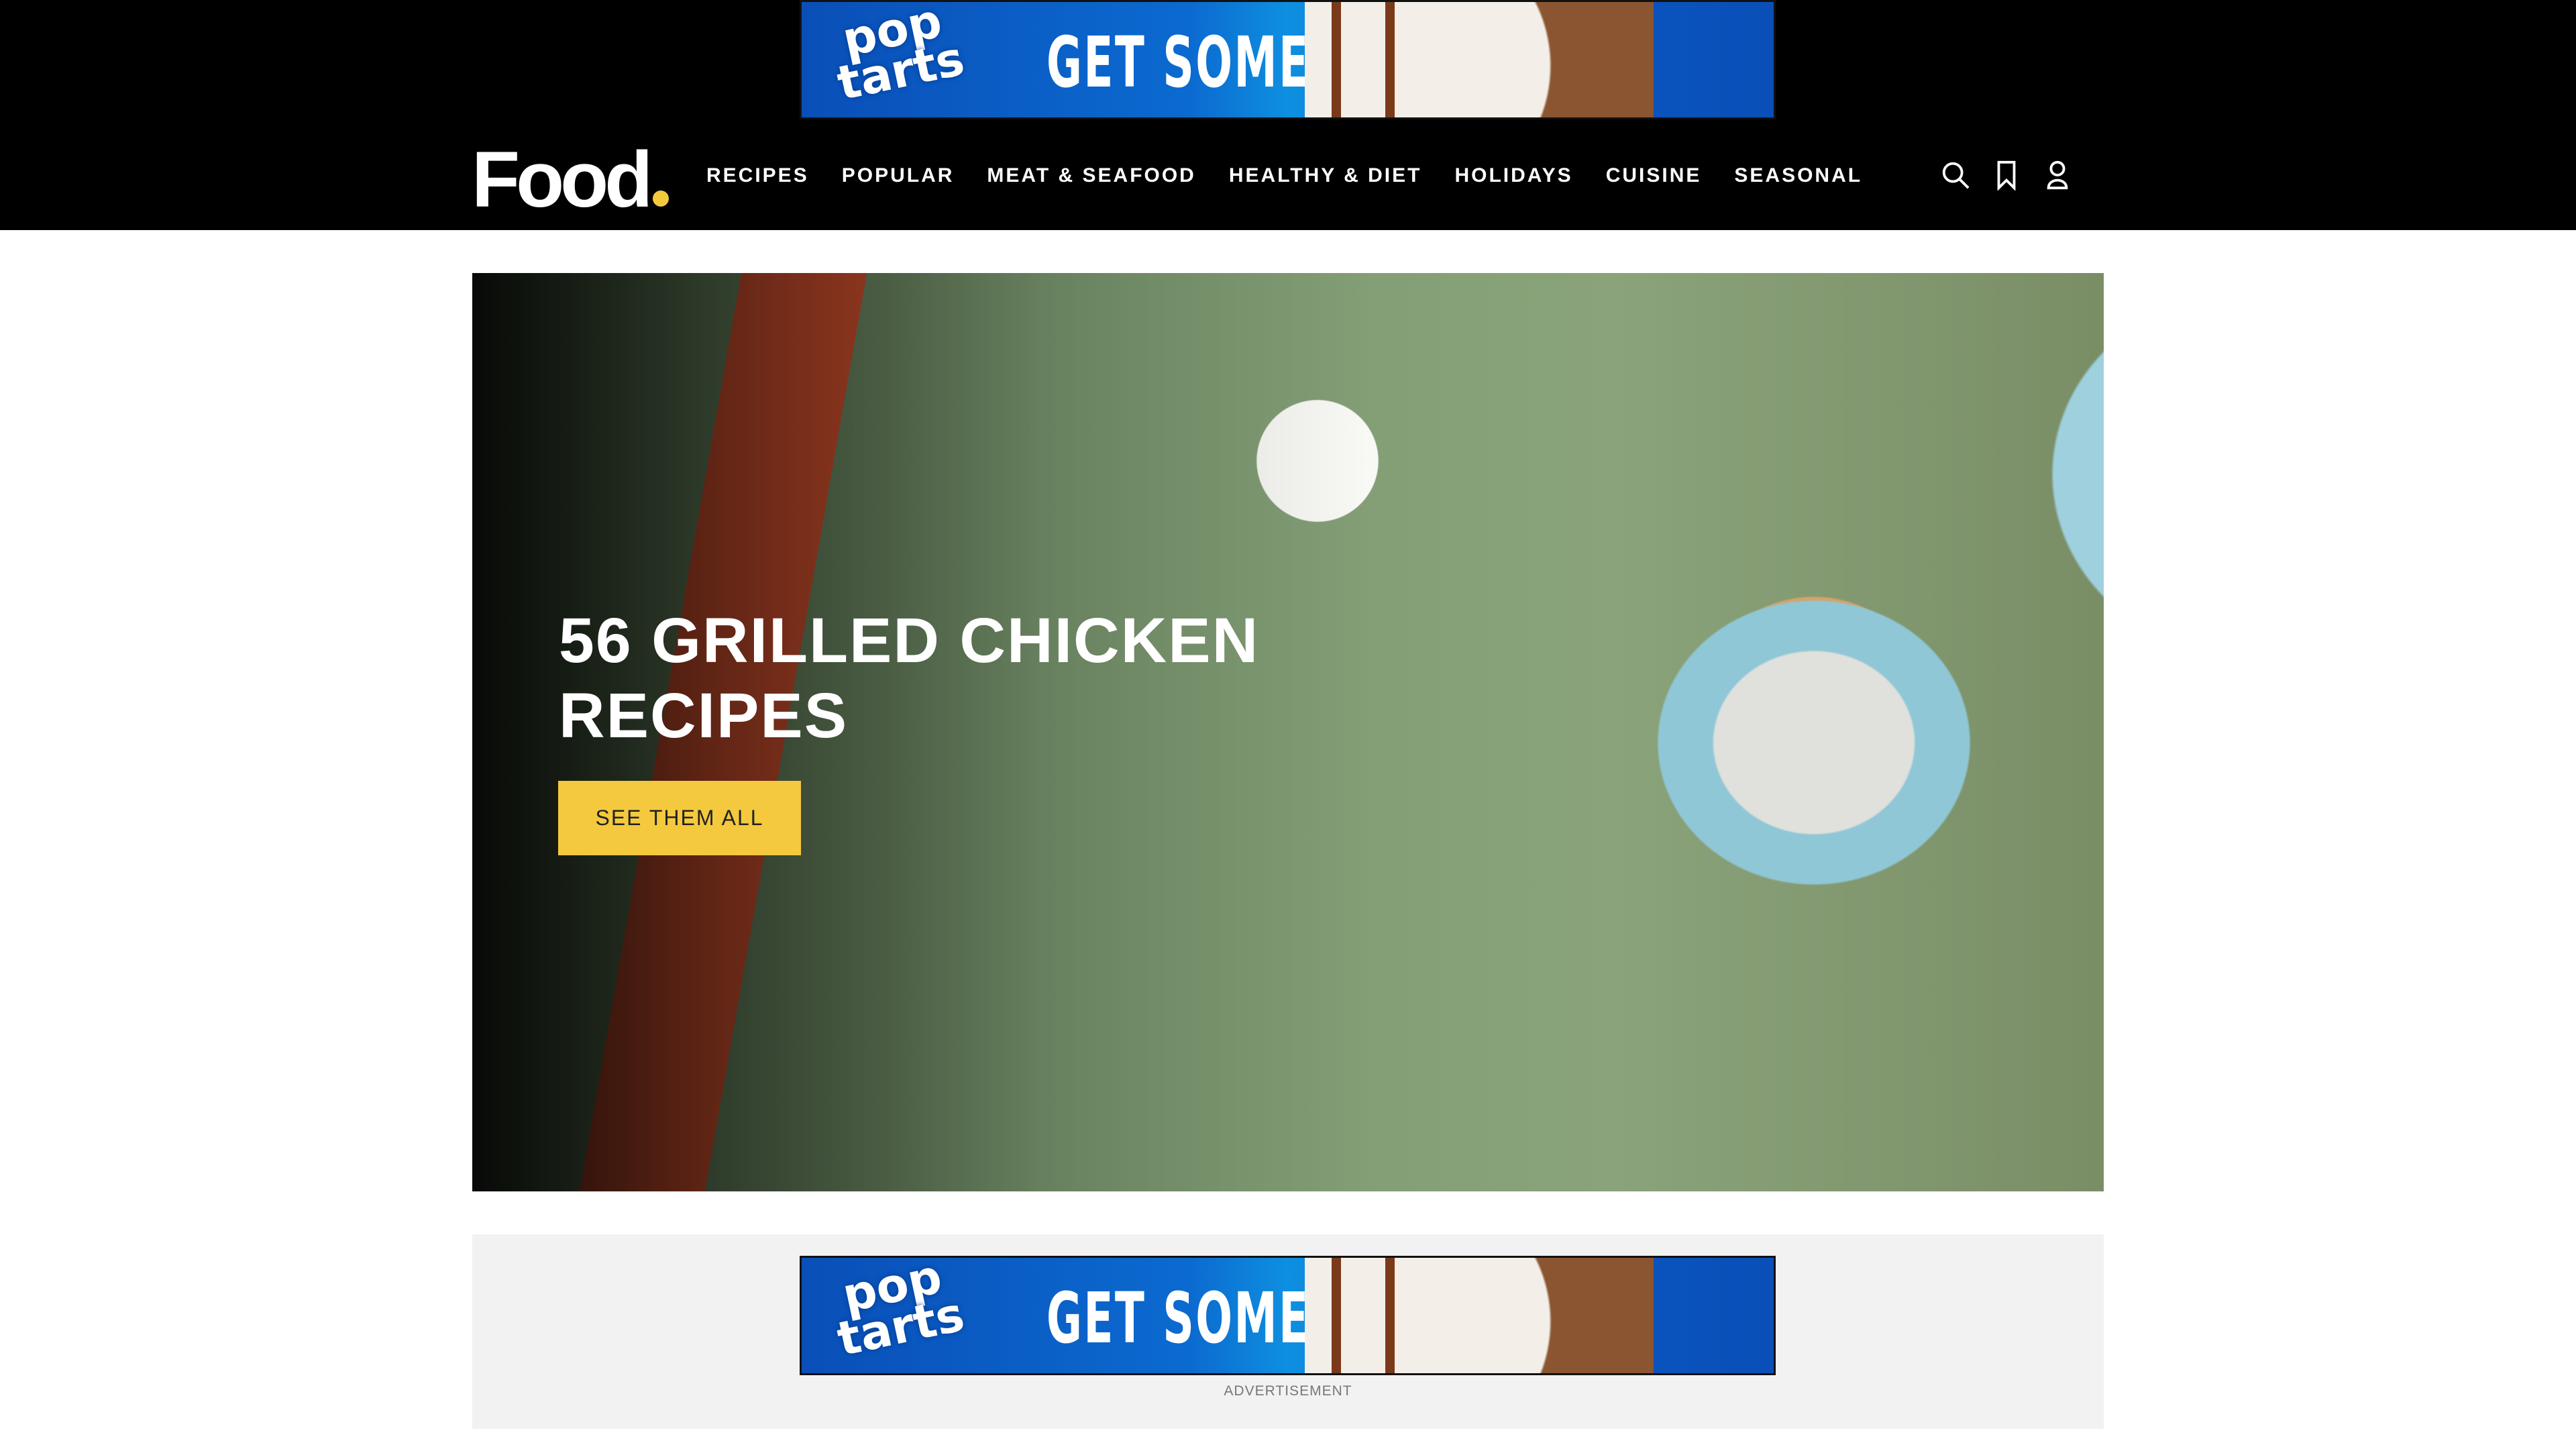 This screenshot has height=1449, width=2576. Describe the element at coordinates (1654, 176) in the screenshot. I see `nav-cuisine: CUISINE` at that location.